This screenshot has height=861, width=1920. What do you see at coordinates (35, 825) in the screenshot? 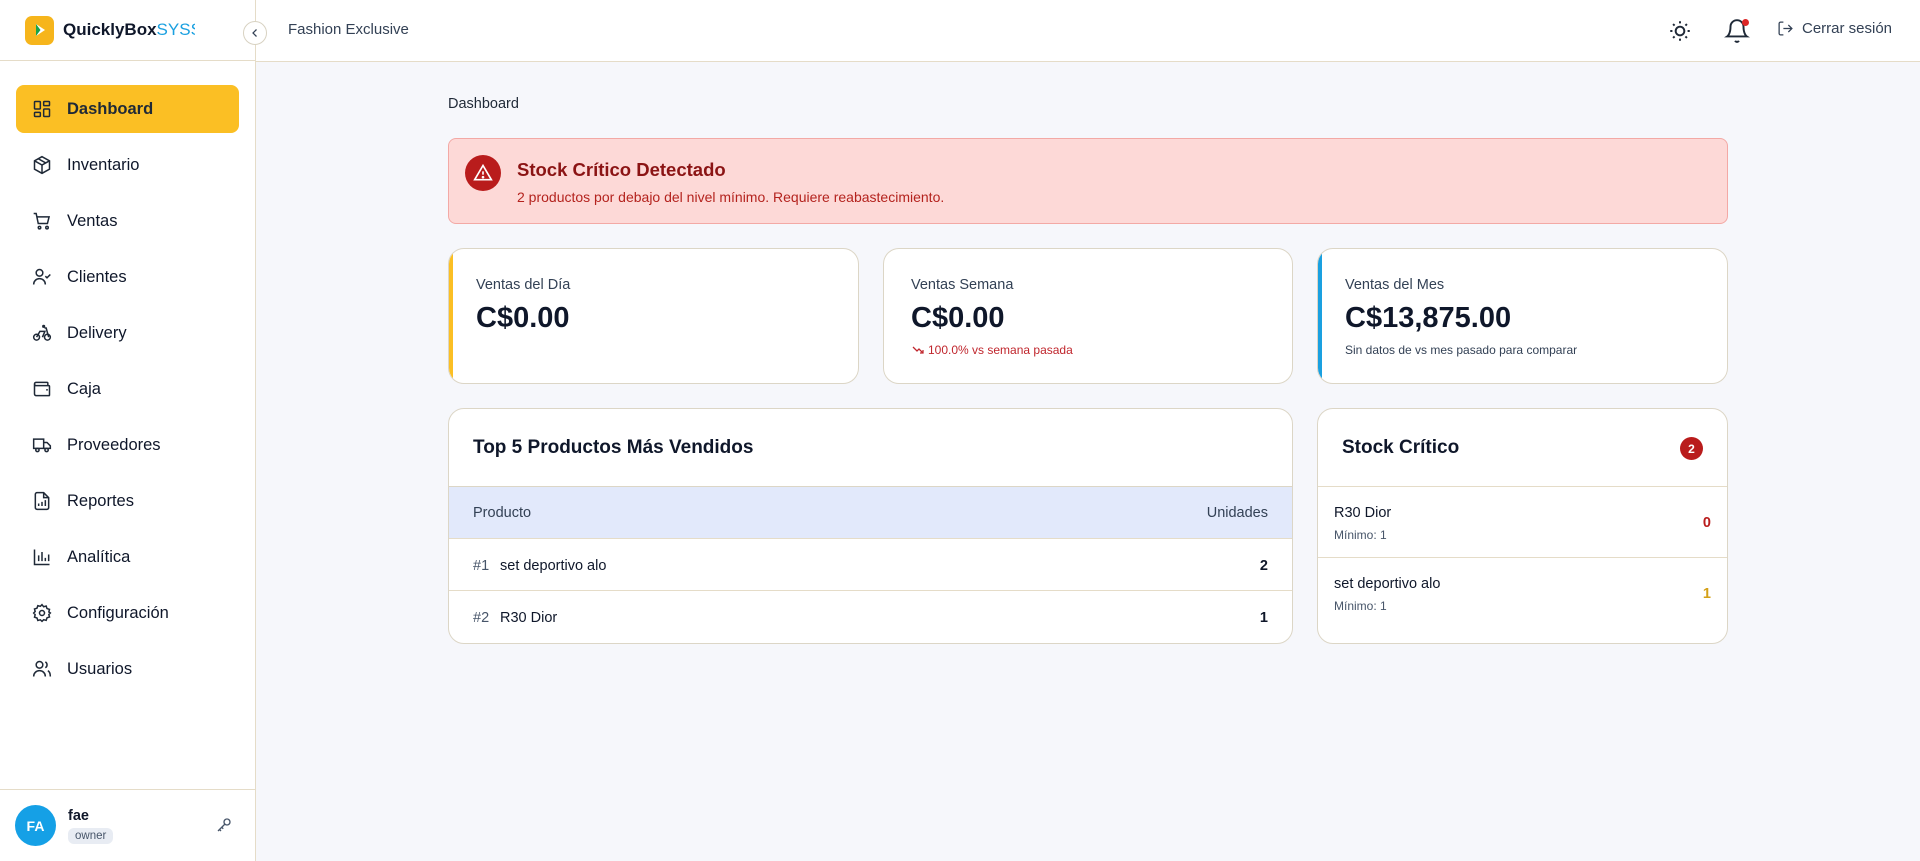
I see `avatar: FA` at bounding box center [35, 825].